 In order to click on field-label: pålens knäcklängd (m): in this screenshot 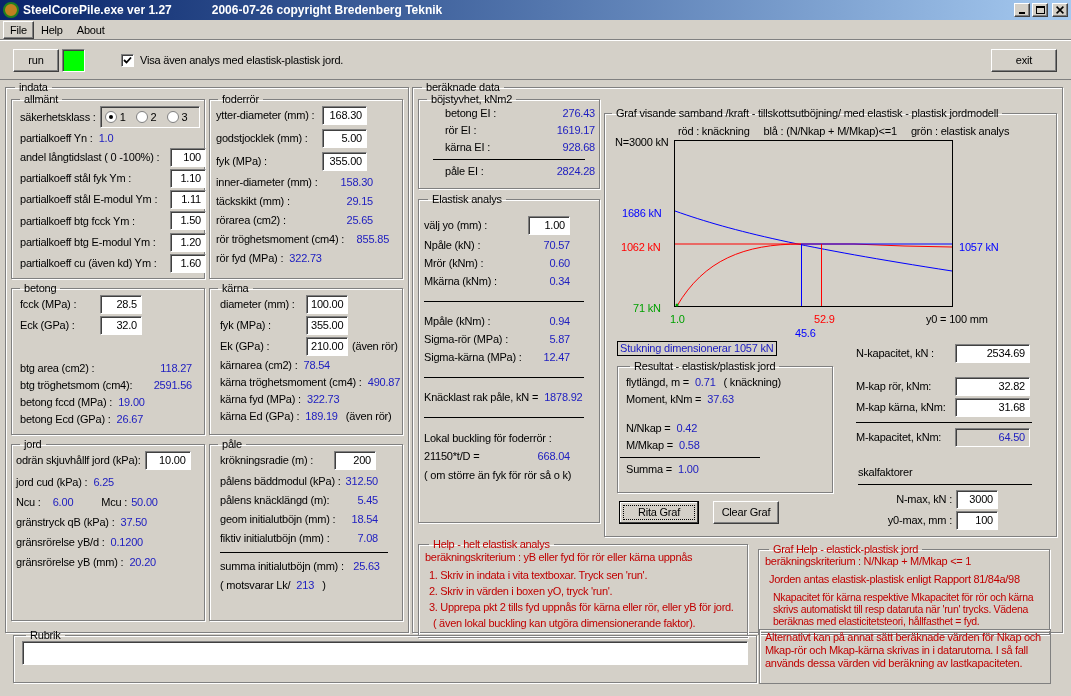, I will do `click(275, 501)`.